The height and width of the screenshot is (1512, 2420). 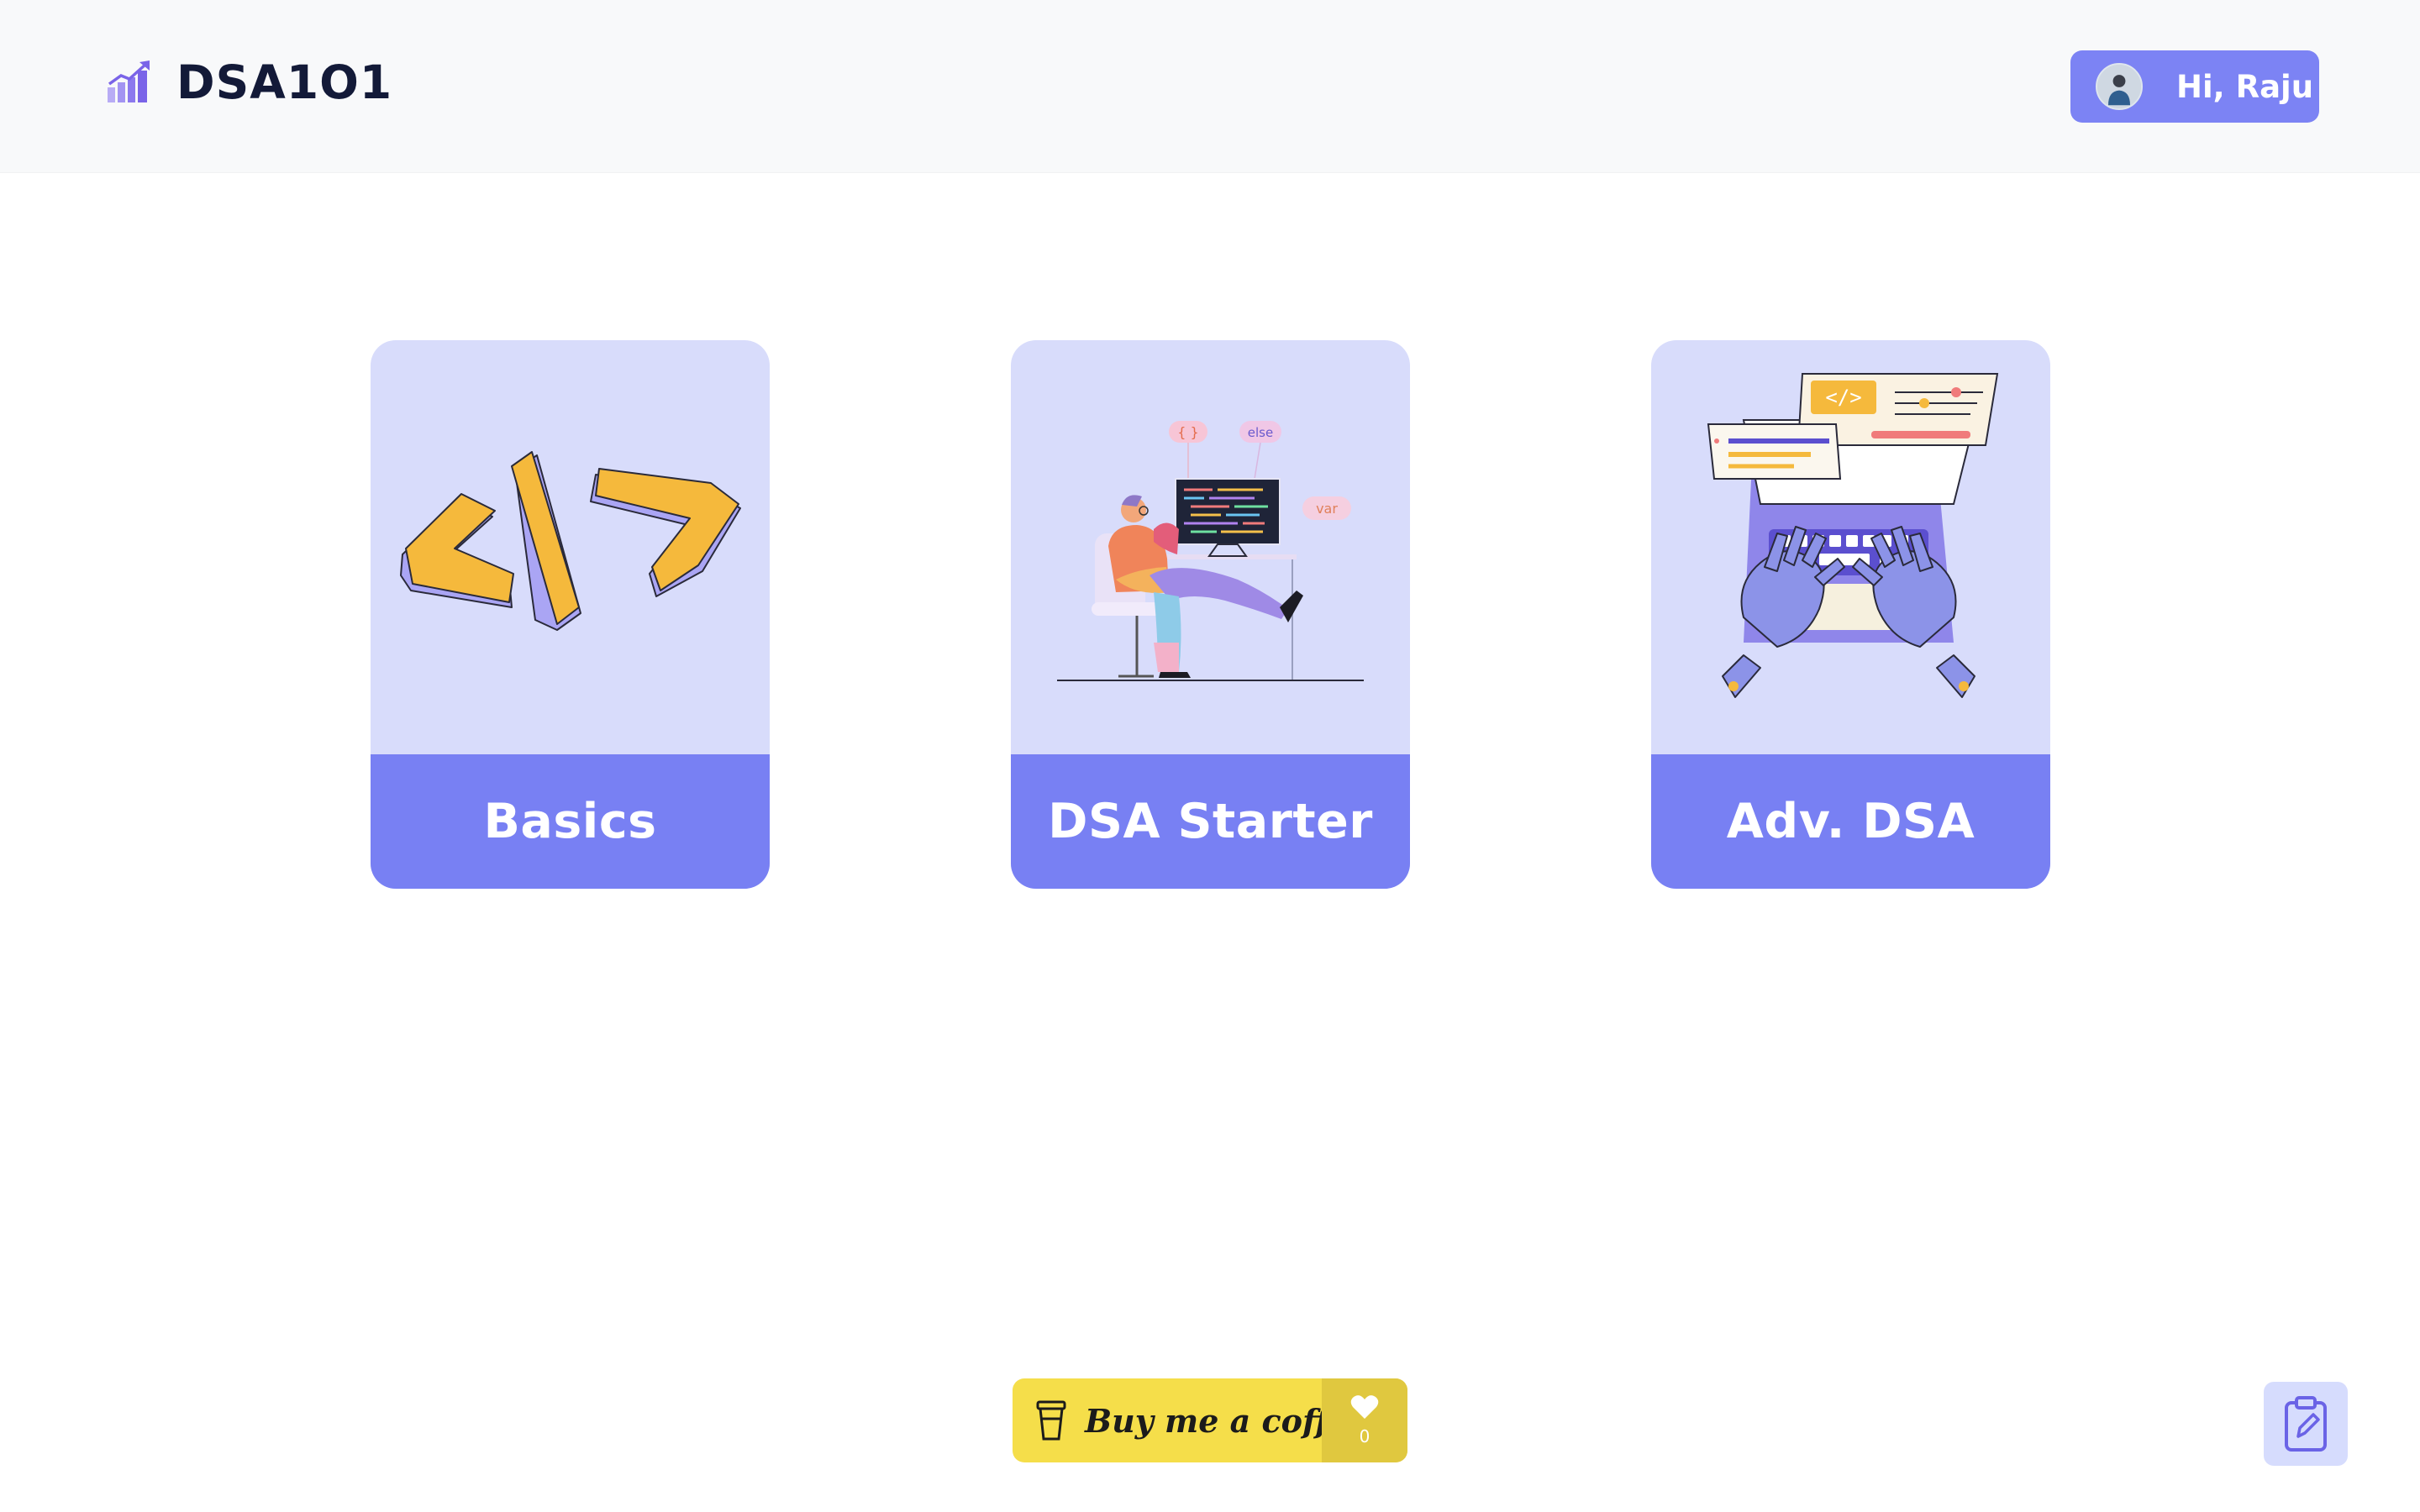 I want to click on tag-else: else, so click(x=1260, y=432).